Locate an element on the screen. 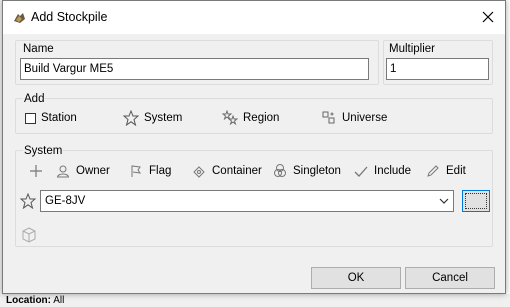 The height and width of the screenshot is (307, 510). region-stars-icon is located at coordinates (230, 118).